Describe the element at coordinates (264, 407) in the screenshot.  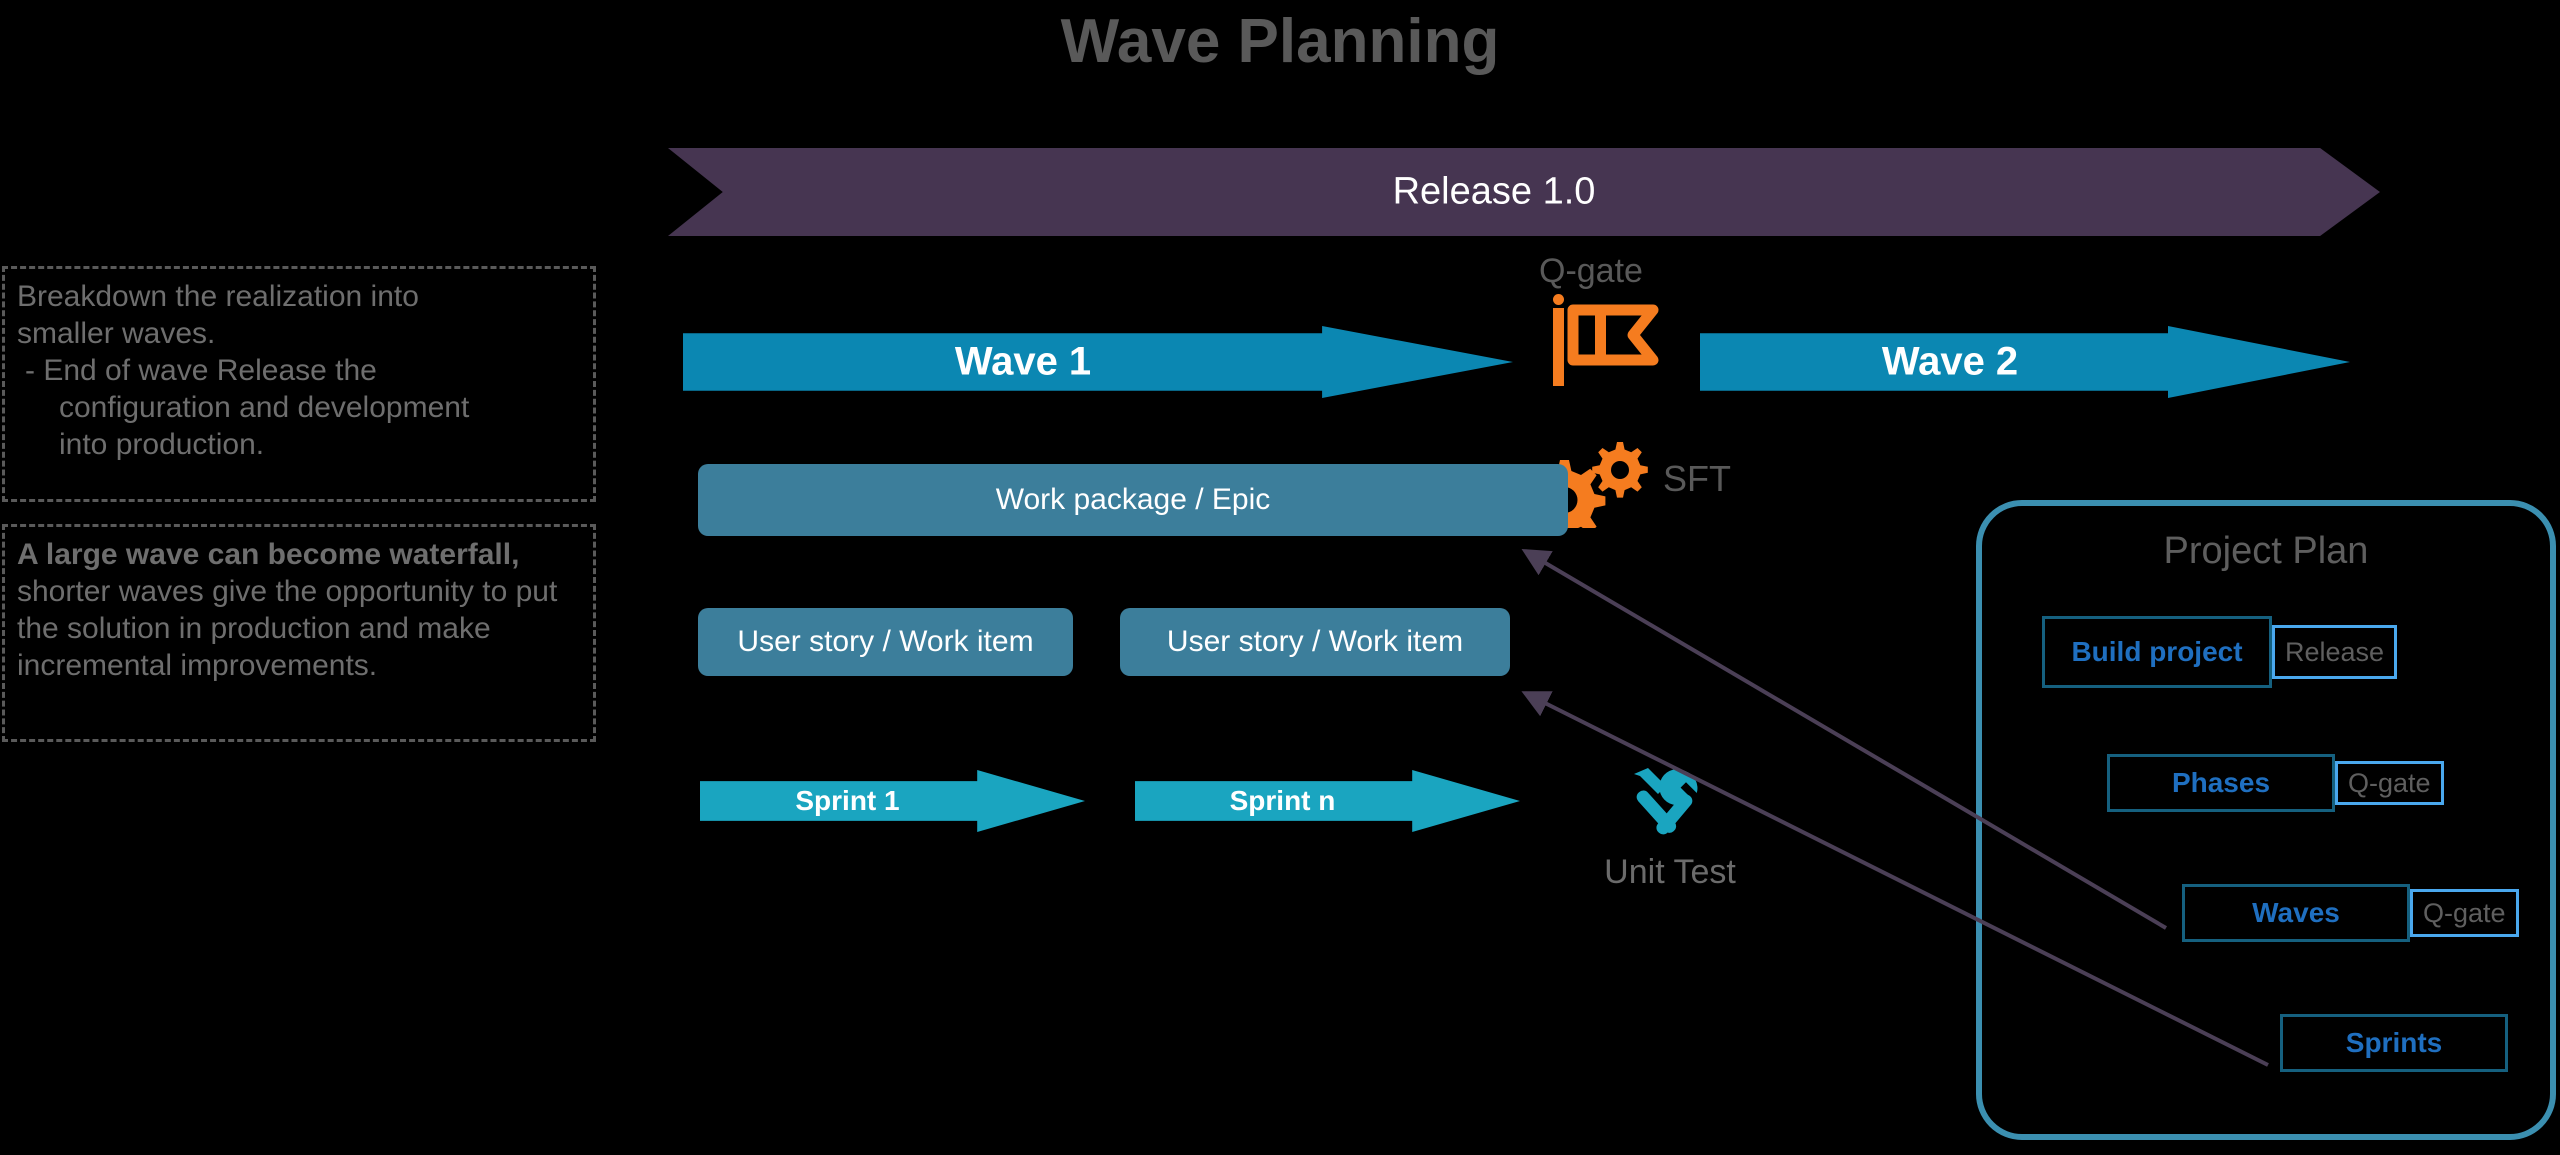
I see `note-1-line-4: configuration and development` at that location.